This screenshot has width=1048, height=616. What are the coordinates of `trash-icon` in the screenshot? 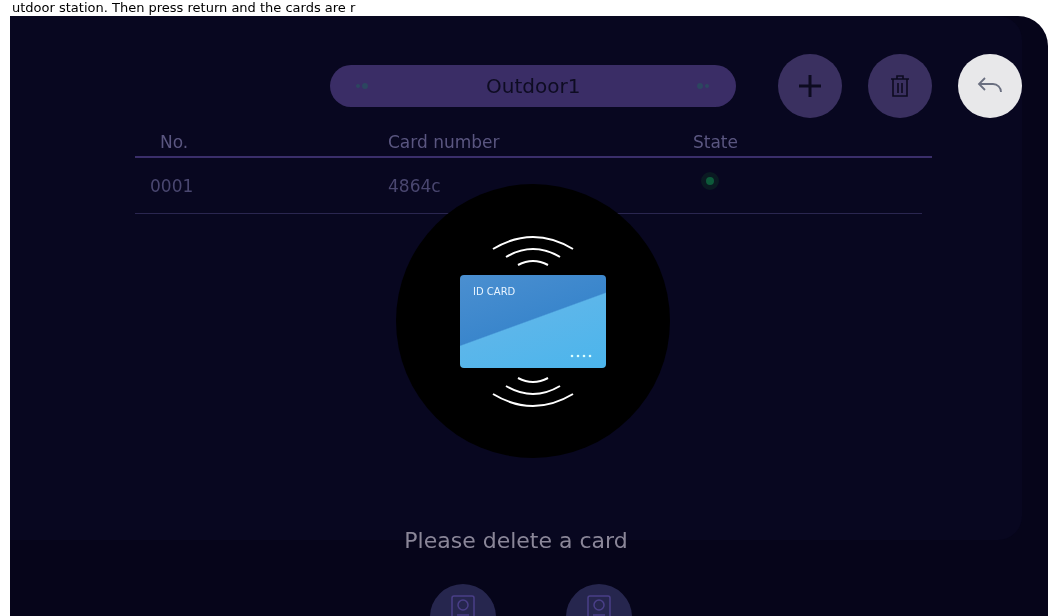 It's located at (900, 86).